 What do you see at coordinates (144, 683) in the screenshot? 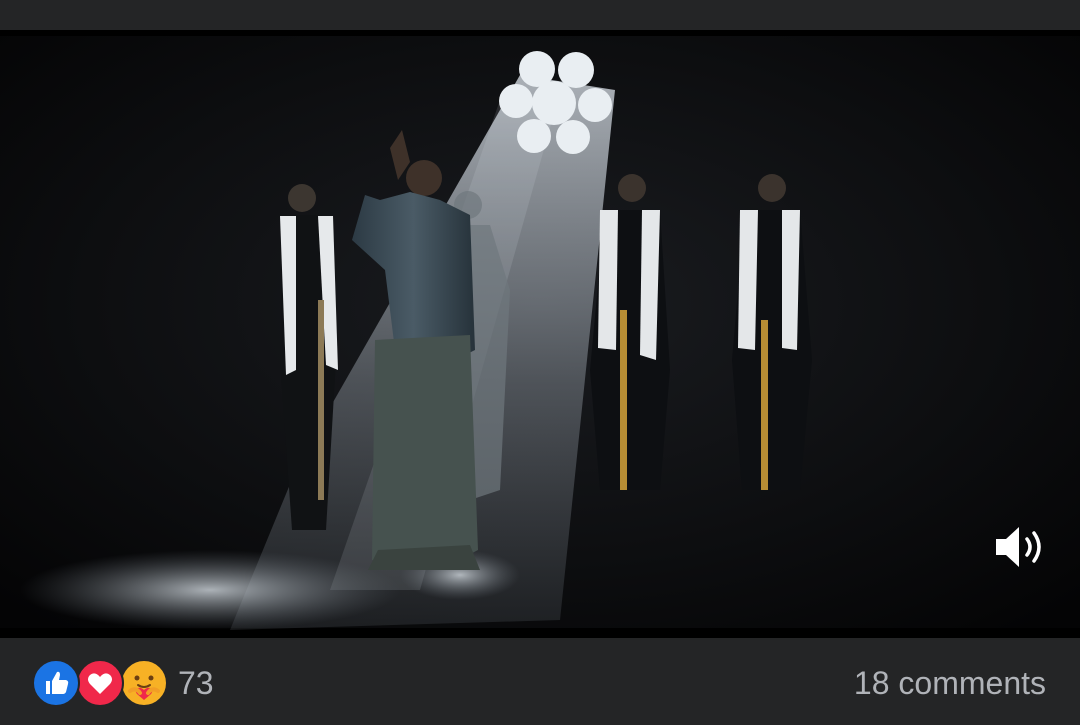
I see `care-hug-icon` at bounding box center [144, 683].